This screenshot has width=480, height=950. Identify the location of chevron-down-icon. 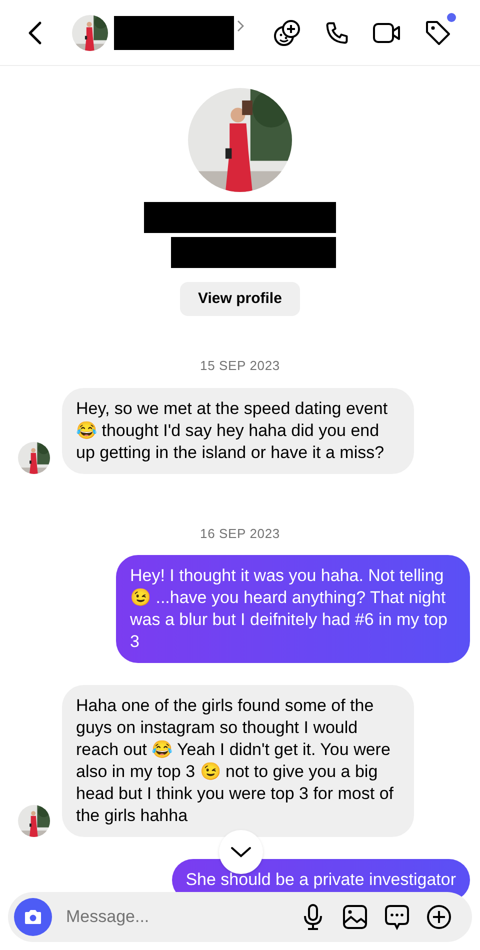
(241, 852).